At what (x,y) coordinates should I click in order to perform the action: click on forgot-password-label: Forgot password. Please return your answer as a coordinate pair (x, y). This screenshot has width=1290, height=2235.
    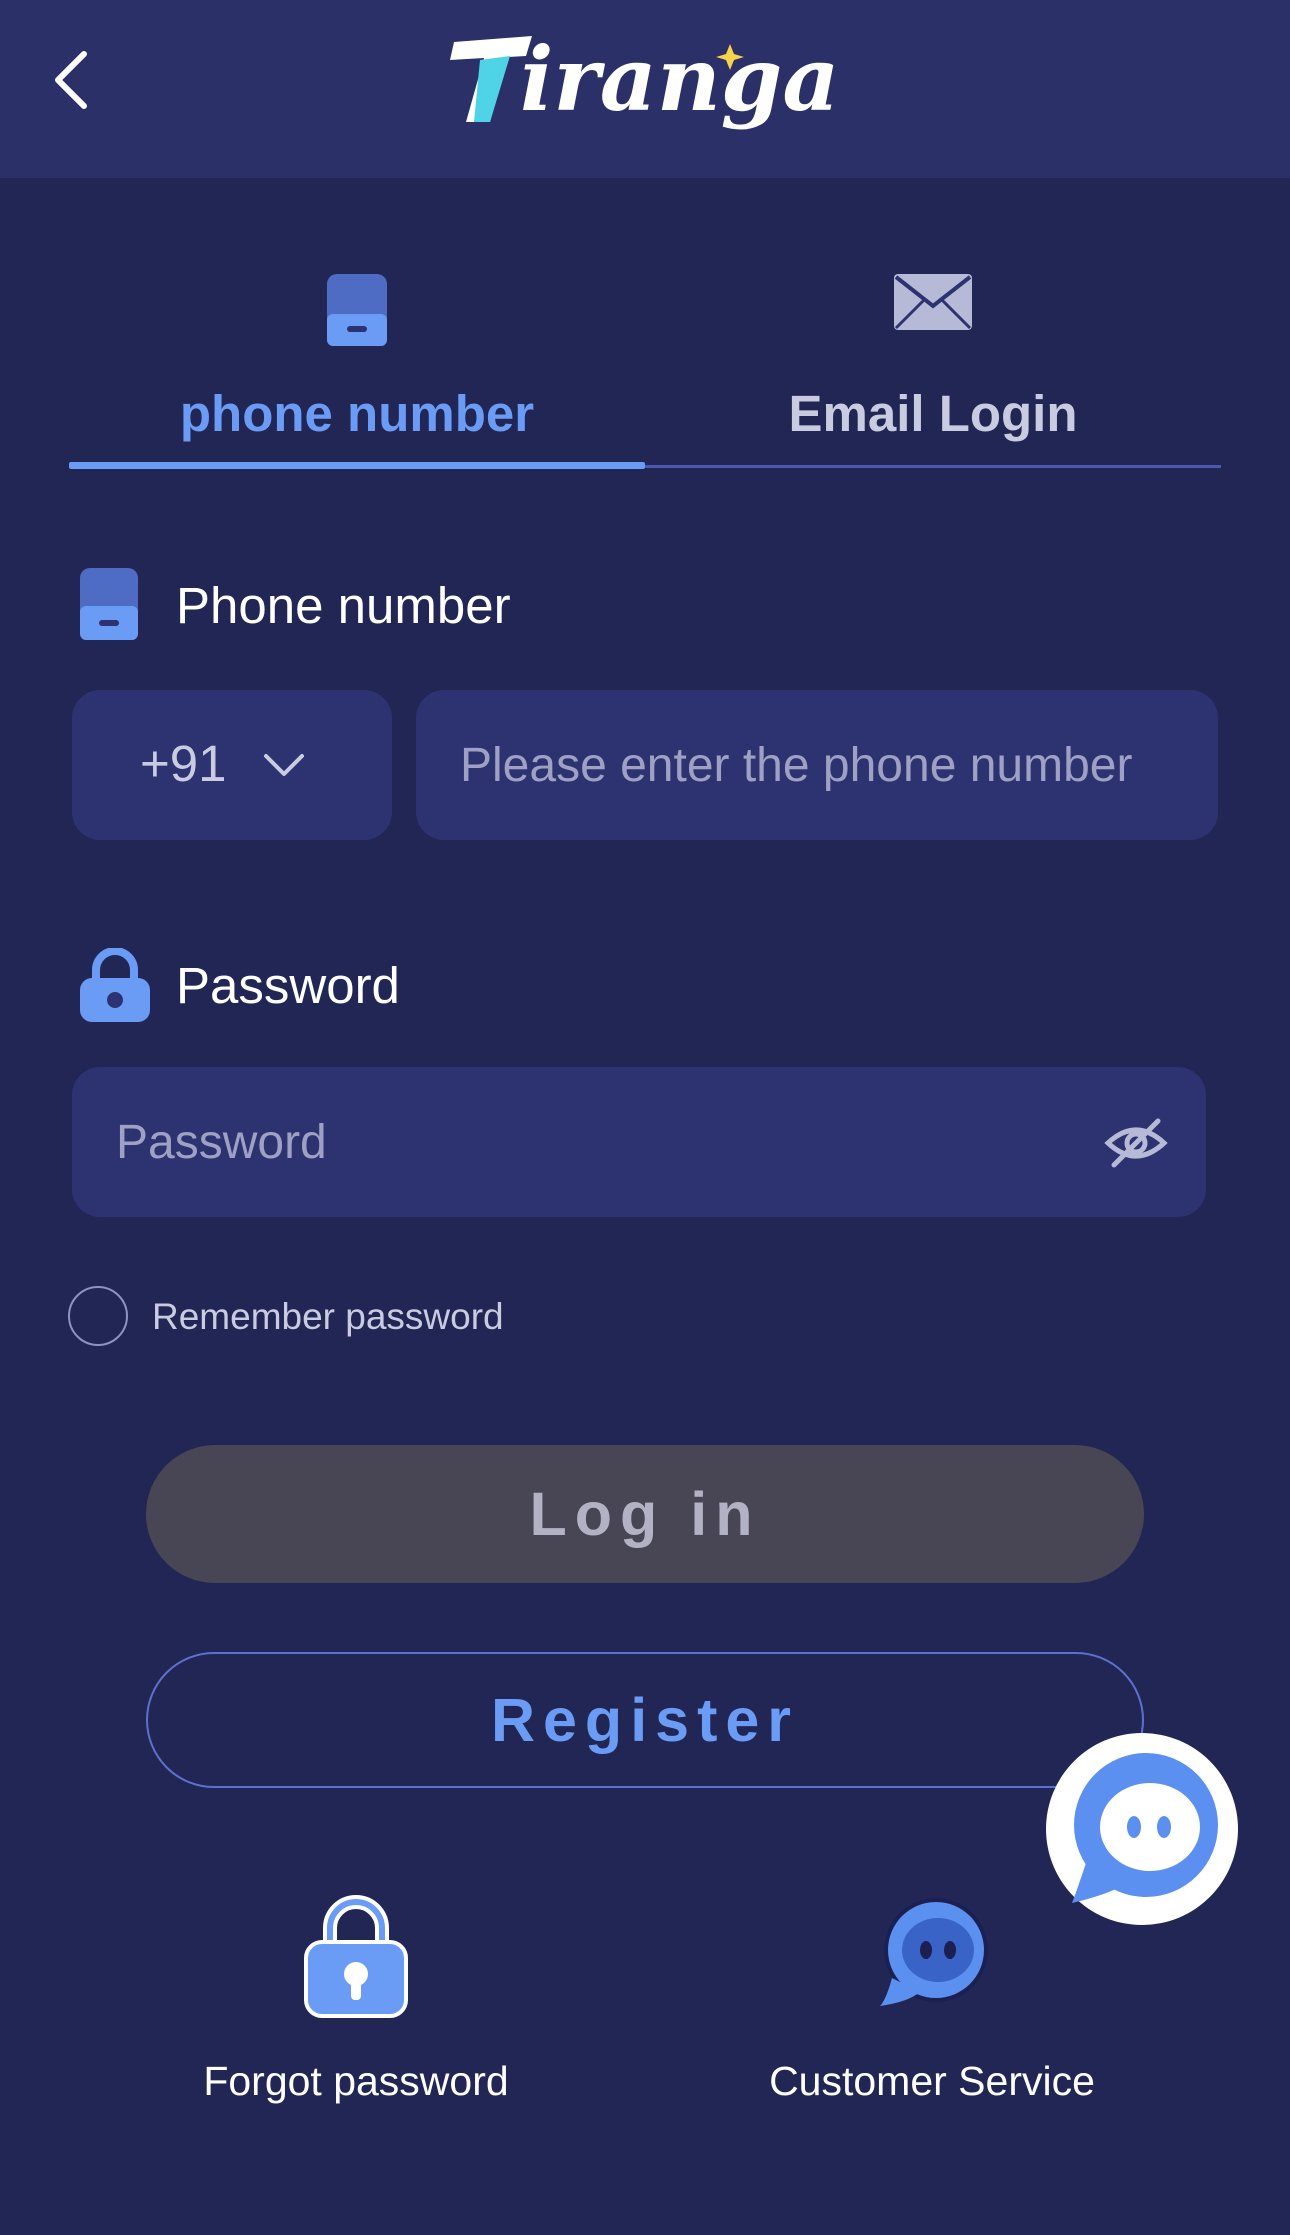
    Looking at the image, I should click on (356, 2081).